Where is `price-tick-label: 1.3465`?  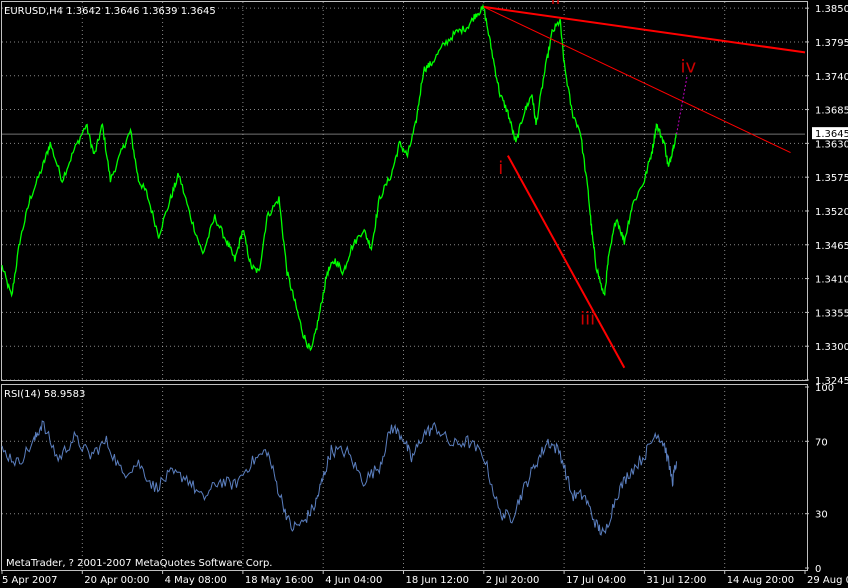 price-tick-label: 1.3465 is located at coordinates (831, 246).